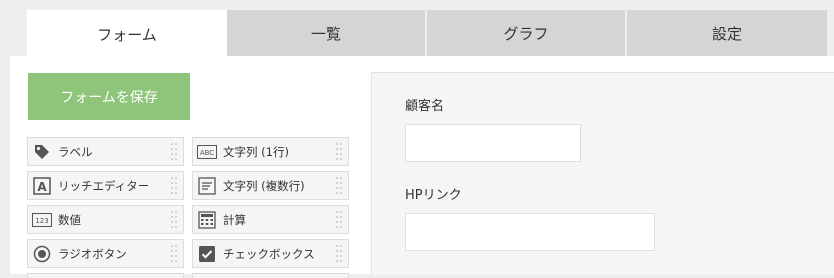 The width and height of the screenshot is (834, 278). I want to click on svg-text: ABC, so click(207, 153).